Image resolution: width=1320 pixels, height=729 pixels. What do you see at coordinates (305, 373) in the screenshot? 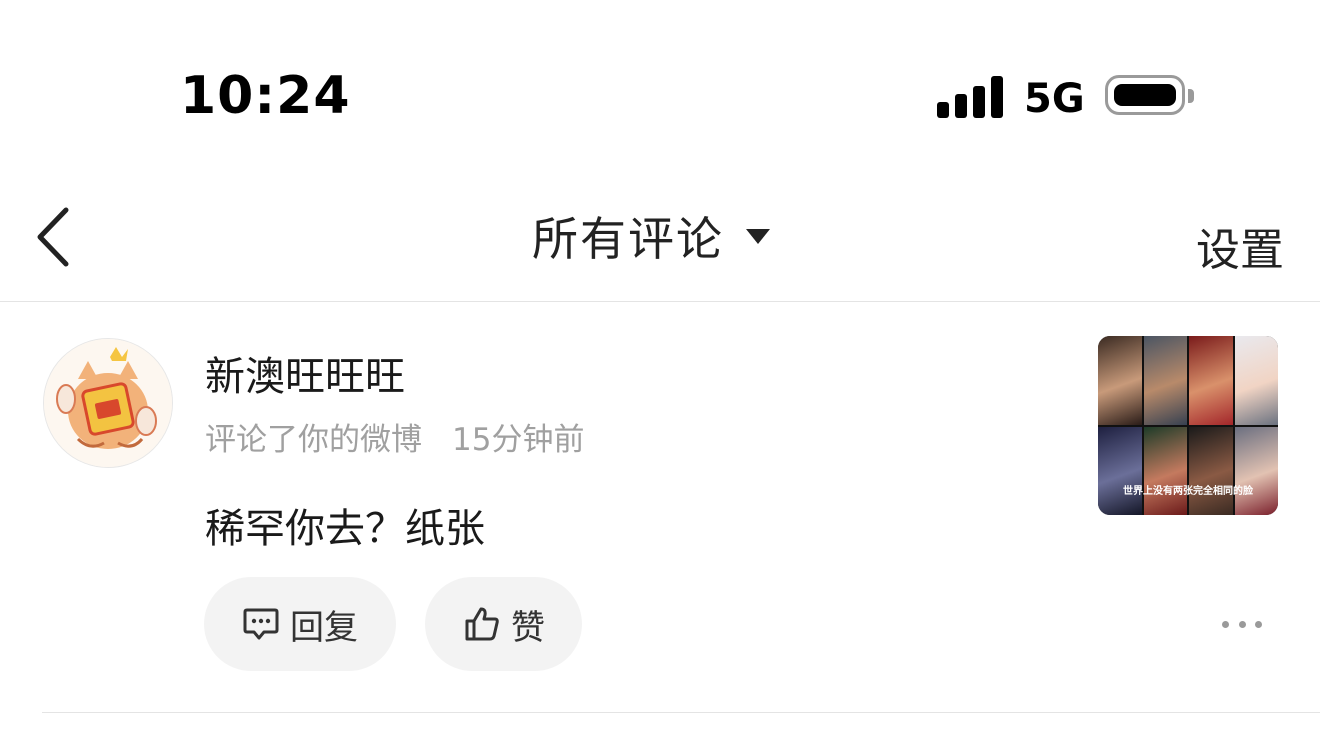
I see `comment-username: 新澳旺旺旺` at bounding box center [305, 373].